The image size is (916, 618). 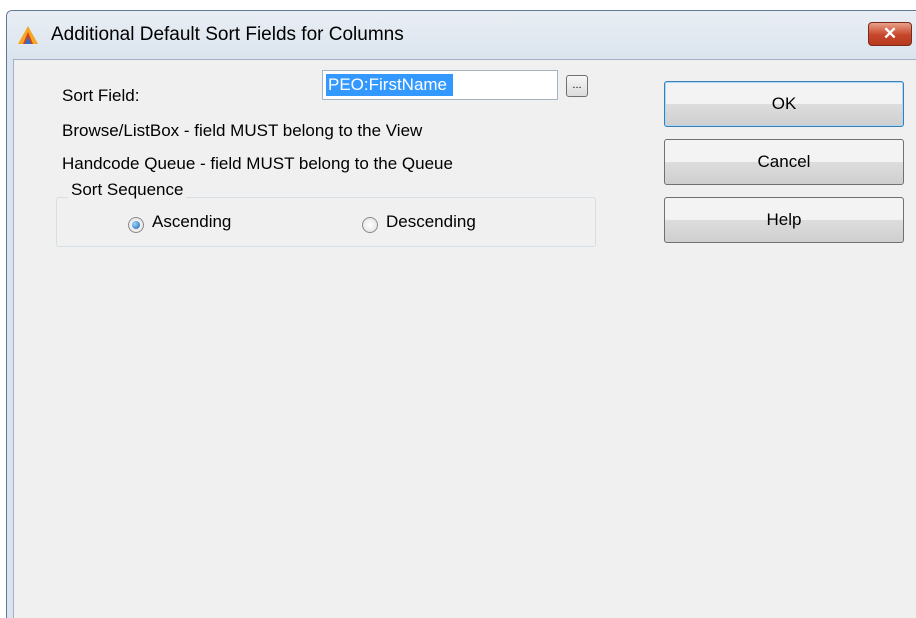 I want to click on close-icon: ✕, so click(x=890, y=33).